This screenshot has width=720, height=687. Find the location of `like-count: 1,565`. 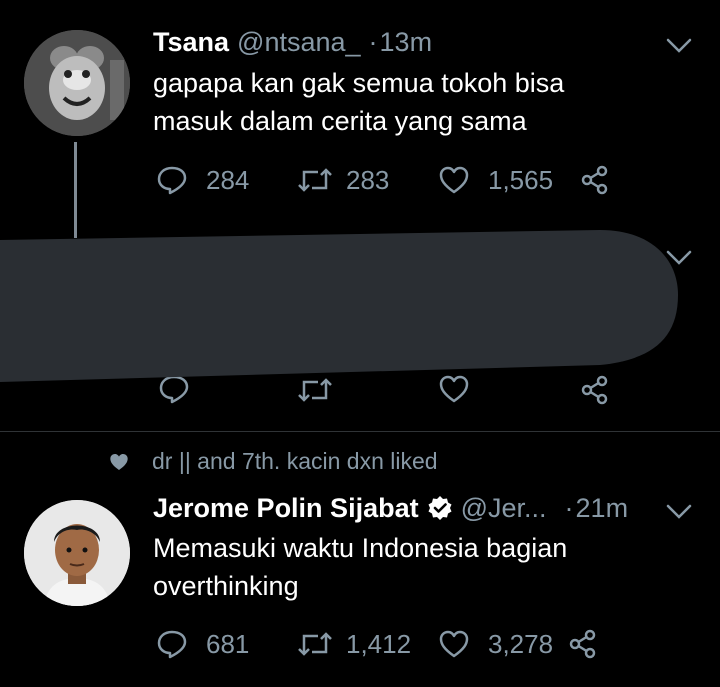

like-count: 1,565 is located at coordinates (521, 179).